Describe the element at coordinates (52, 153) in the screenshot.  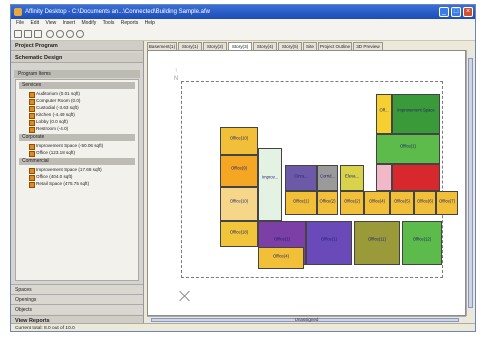
I see `tree-item: Office (123.18 sqft)` at that location.